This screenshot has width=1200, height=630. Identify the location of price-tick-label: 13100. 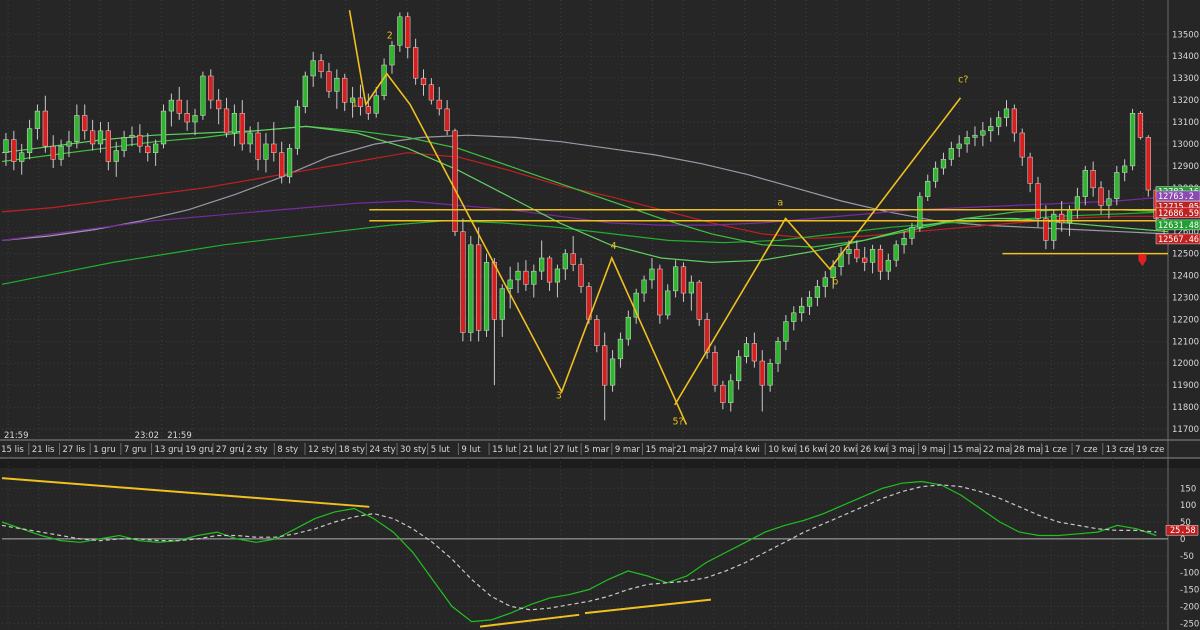
(1185, 123).